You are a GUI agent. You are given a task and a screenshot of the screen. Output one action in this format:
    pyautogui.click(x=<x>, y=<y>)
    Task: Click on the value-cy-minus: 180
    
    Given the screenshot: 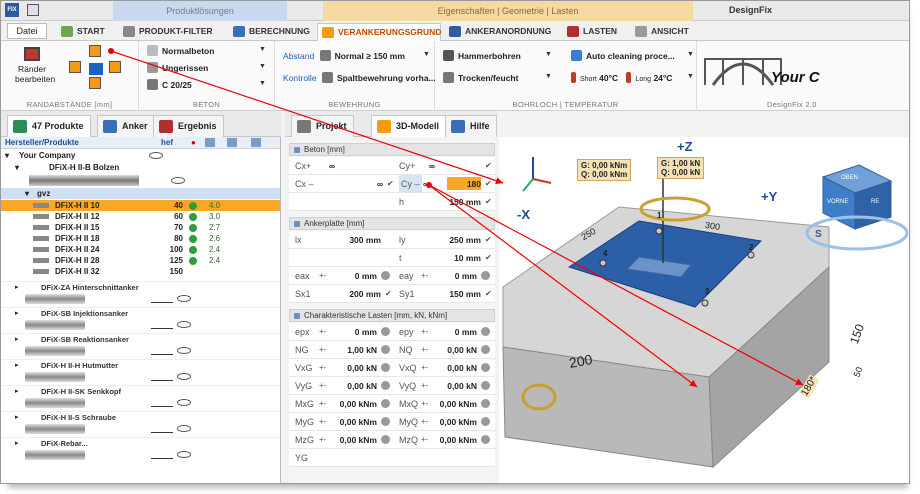 What is the action you would take?
    pyautogui.click(x=464, y=184)
    